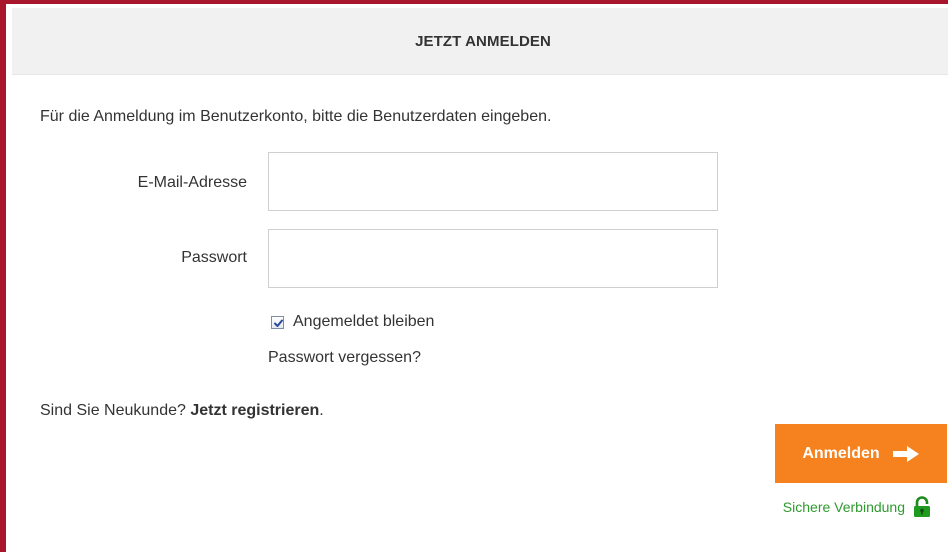 The width and height of the screenshot is (948, 552). I want to click on password-field, so click(493, 258).